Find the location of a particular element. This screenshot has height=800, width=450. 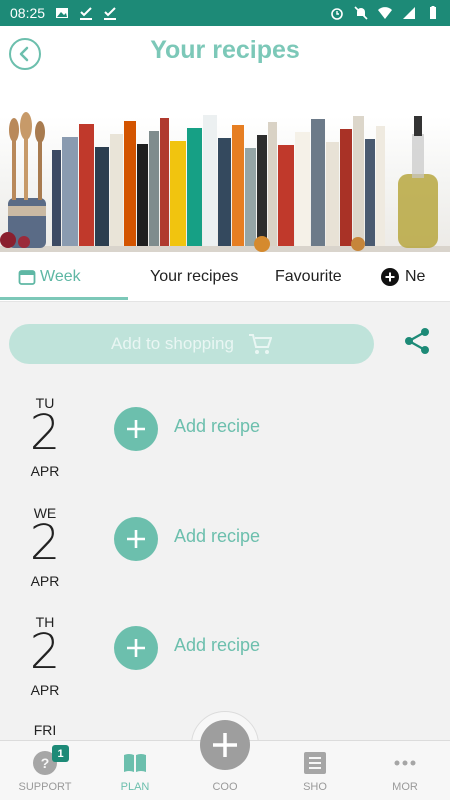

books-row is located at coordinates (218, 180).